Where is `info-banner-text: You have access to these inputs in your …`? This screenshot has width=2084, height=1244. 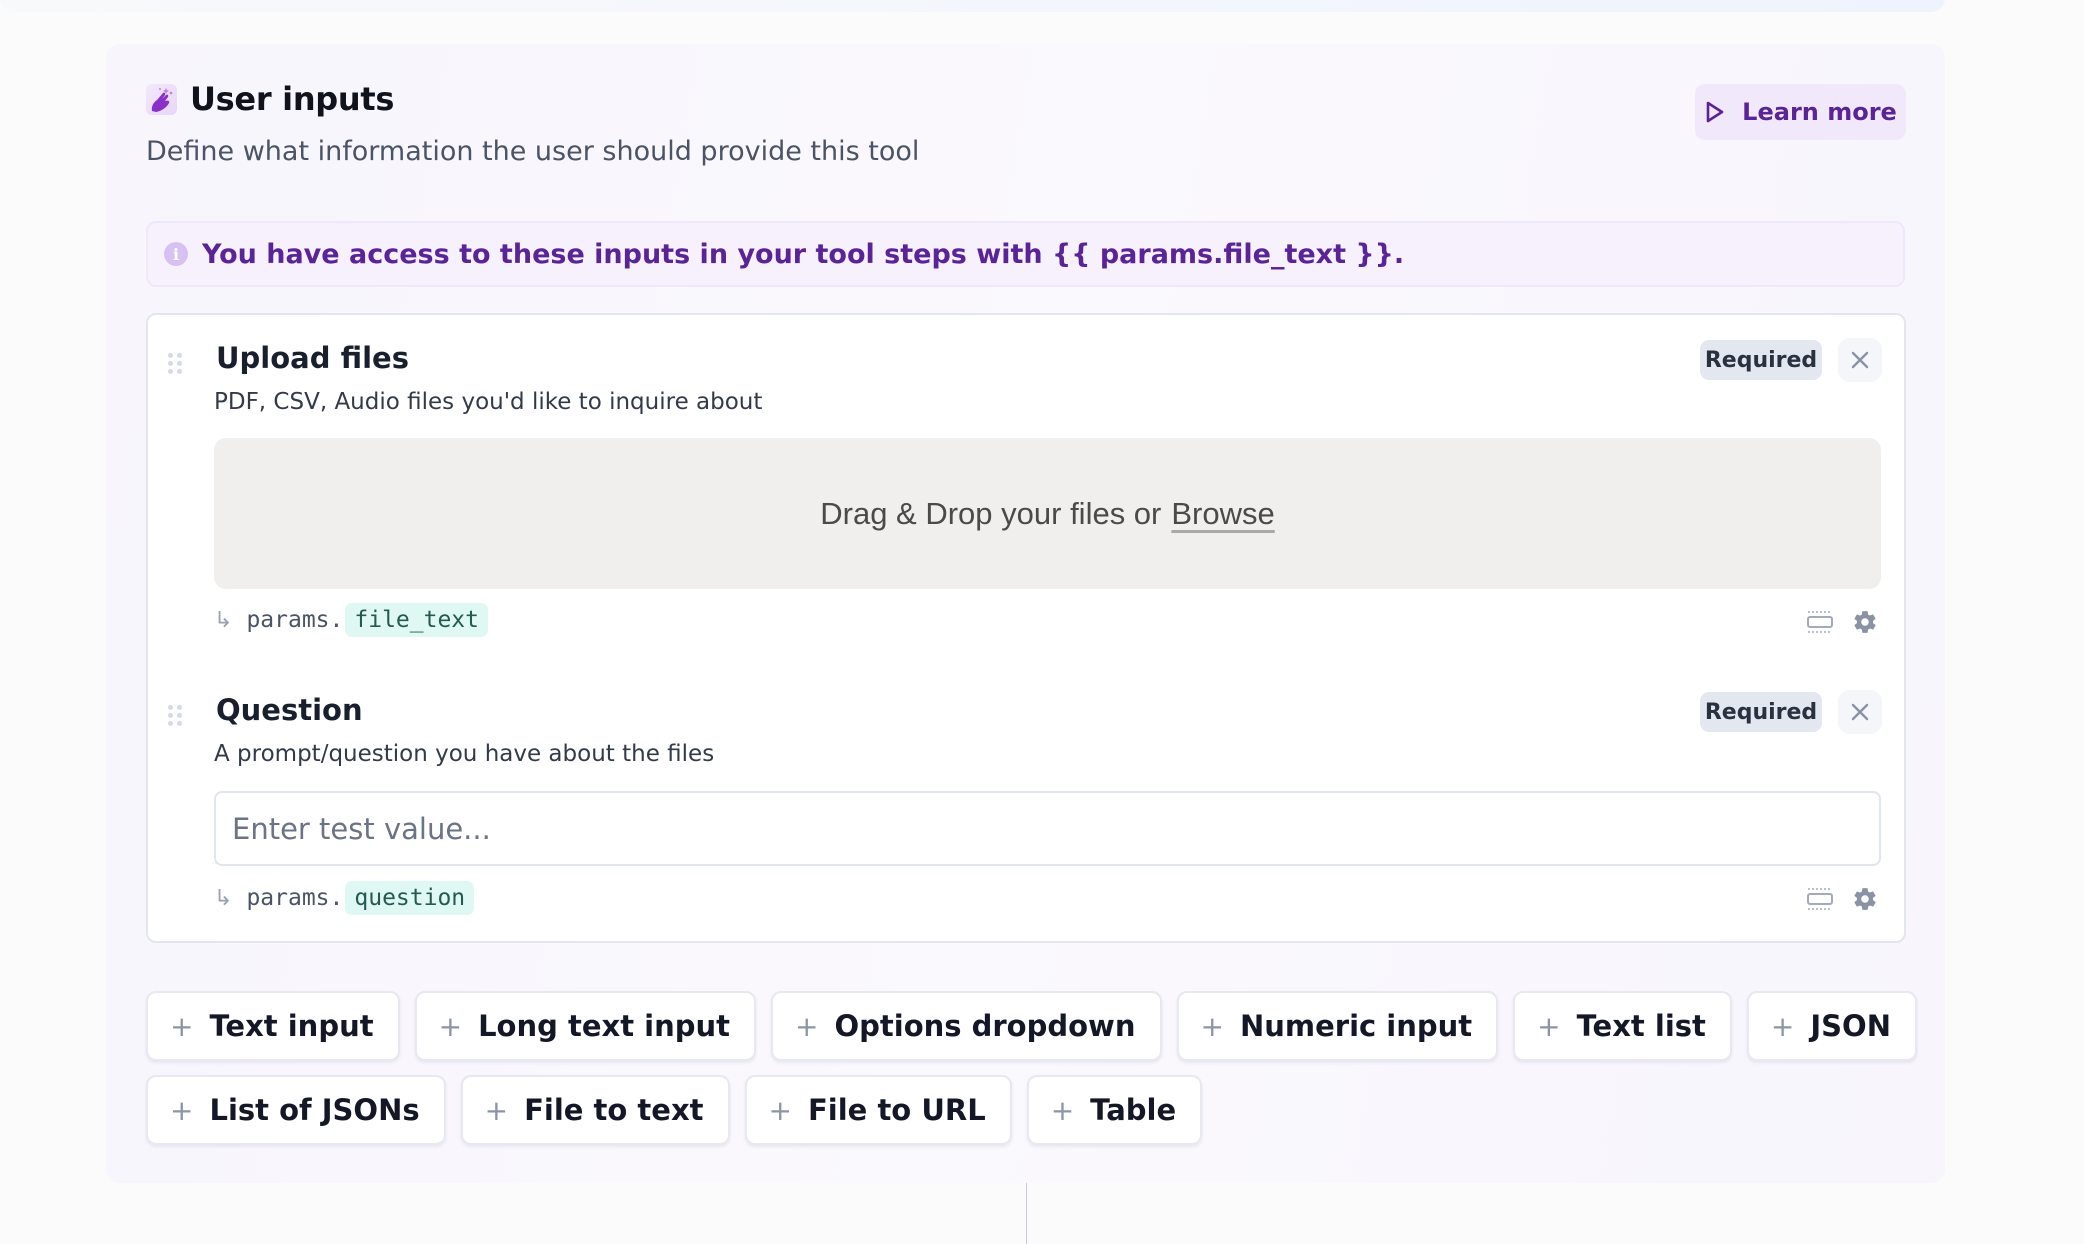
info-banner-text: You have access to these inputs in your … is located at coordinates (803, 254).